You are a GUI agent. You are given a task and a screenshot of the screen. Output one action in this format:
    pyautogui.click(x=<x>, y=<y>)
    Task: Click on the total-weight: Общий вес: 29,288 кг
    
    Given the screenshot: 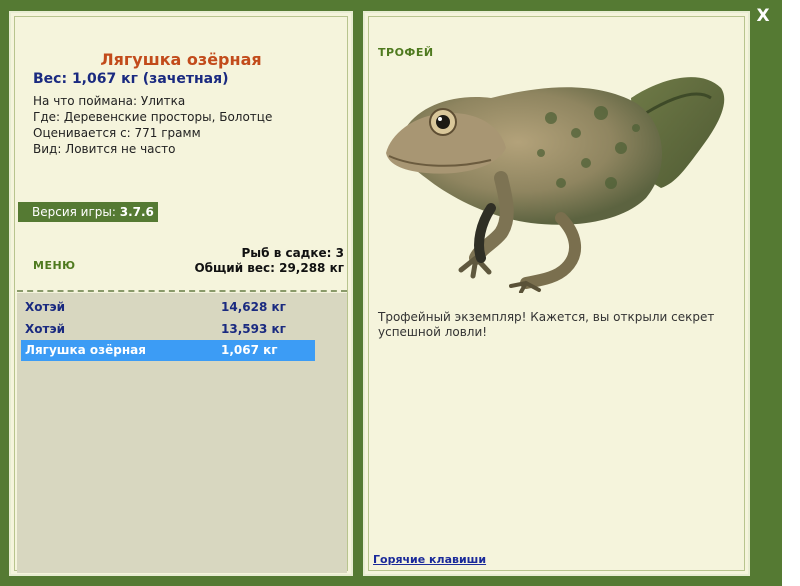 What is the action you would take?
    pyautogui.click(x=269, y=268)
    